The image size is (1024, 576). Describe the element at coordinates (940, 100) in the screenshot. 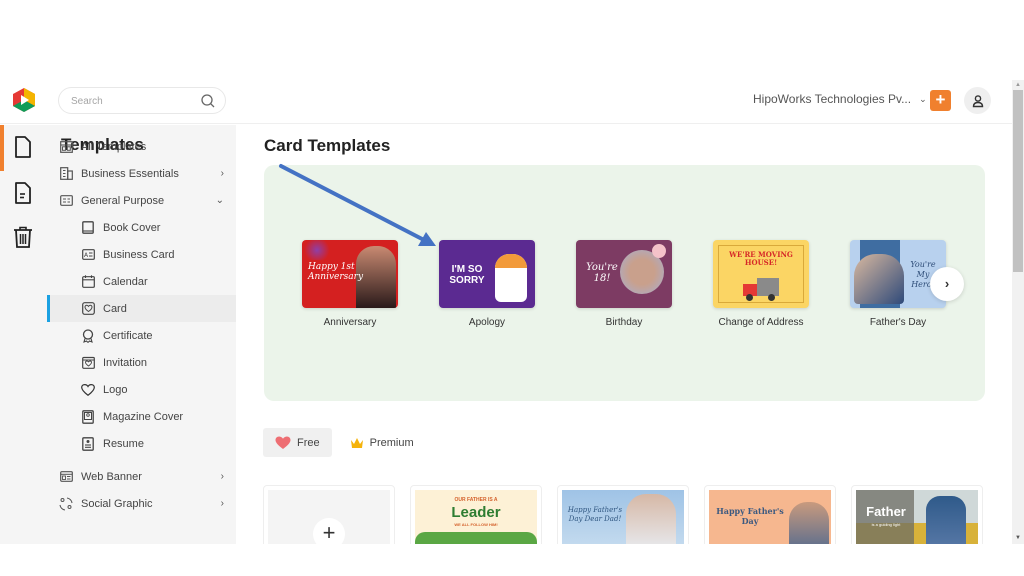

I see `add-button: +` at that location.